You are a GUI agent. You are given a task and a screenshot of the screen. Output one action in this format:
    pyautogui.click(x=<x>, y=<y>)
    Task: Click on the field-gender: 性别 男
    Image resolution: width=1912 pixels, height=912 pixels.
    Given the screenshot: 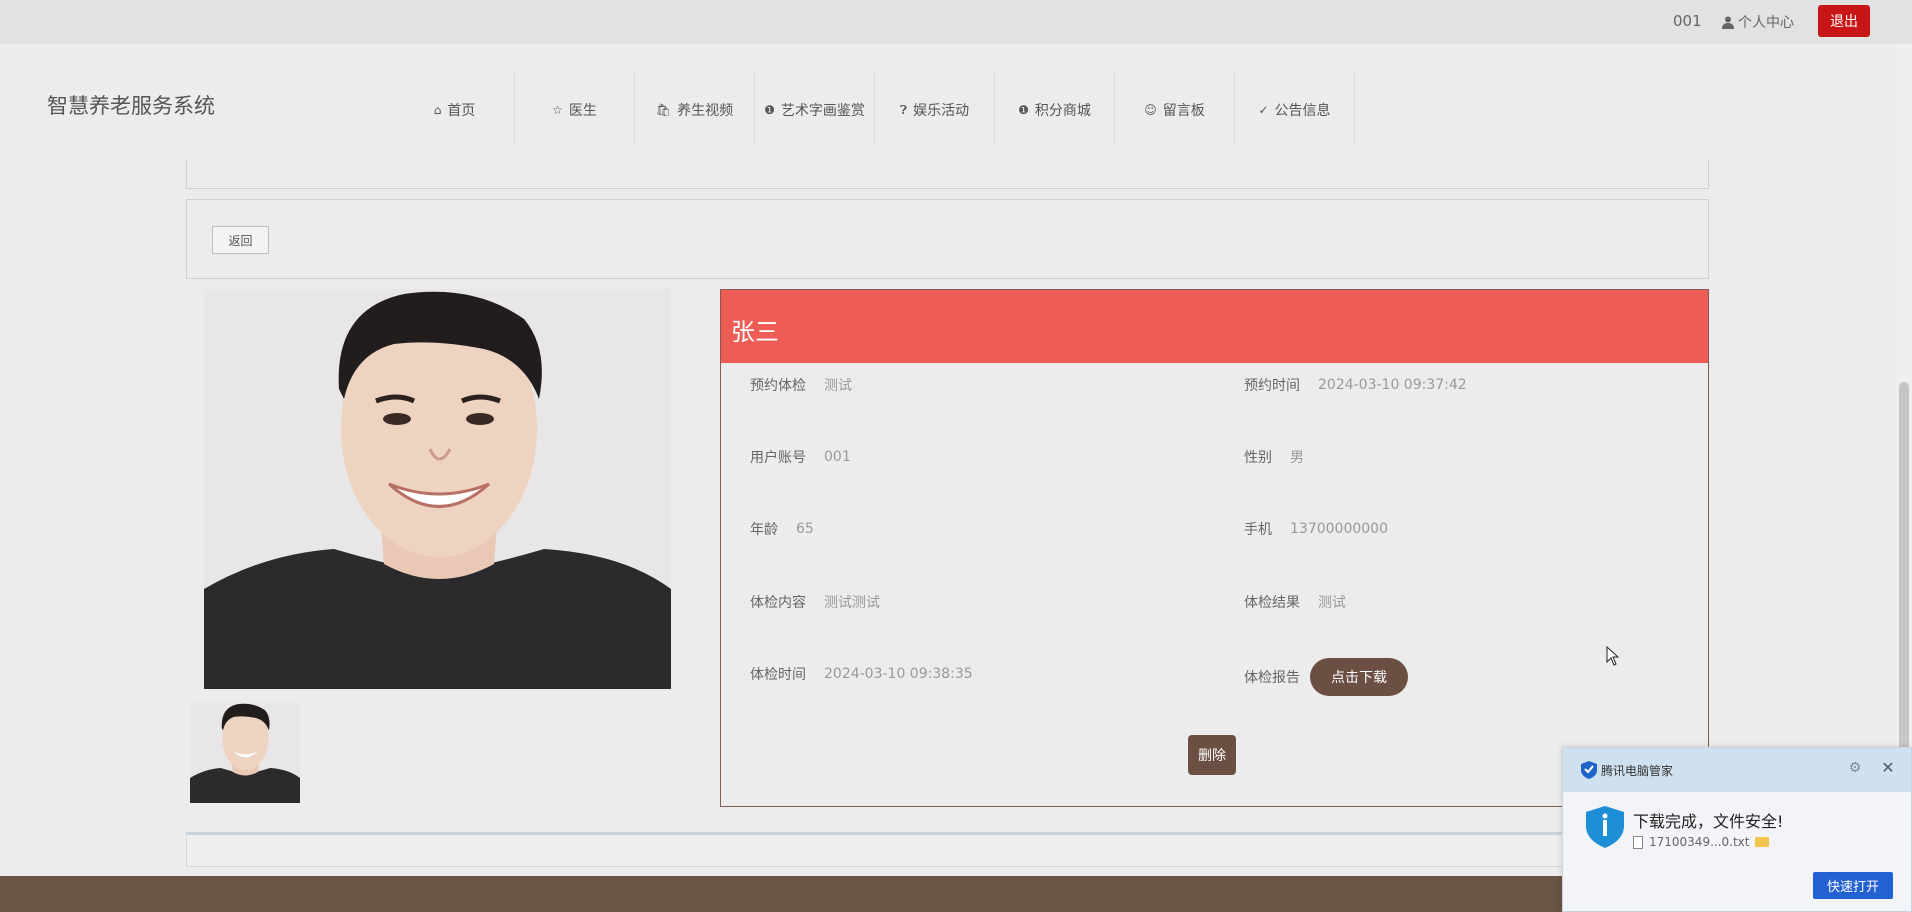 What is the action you would take?
    pyautogui.click(x=1274, y=457)
    